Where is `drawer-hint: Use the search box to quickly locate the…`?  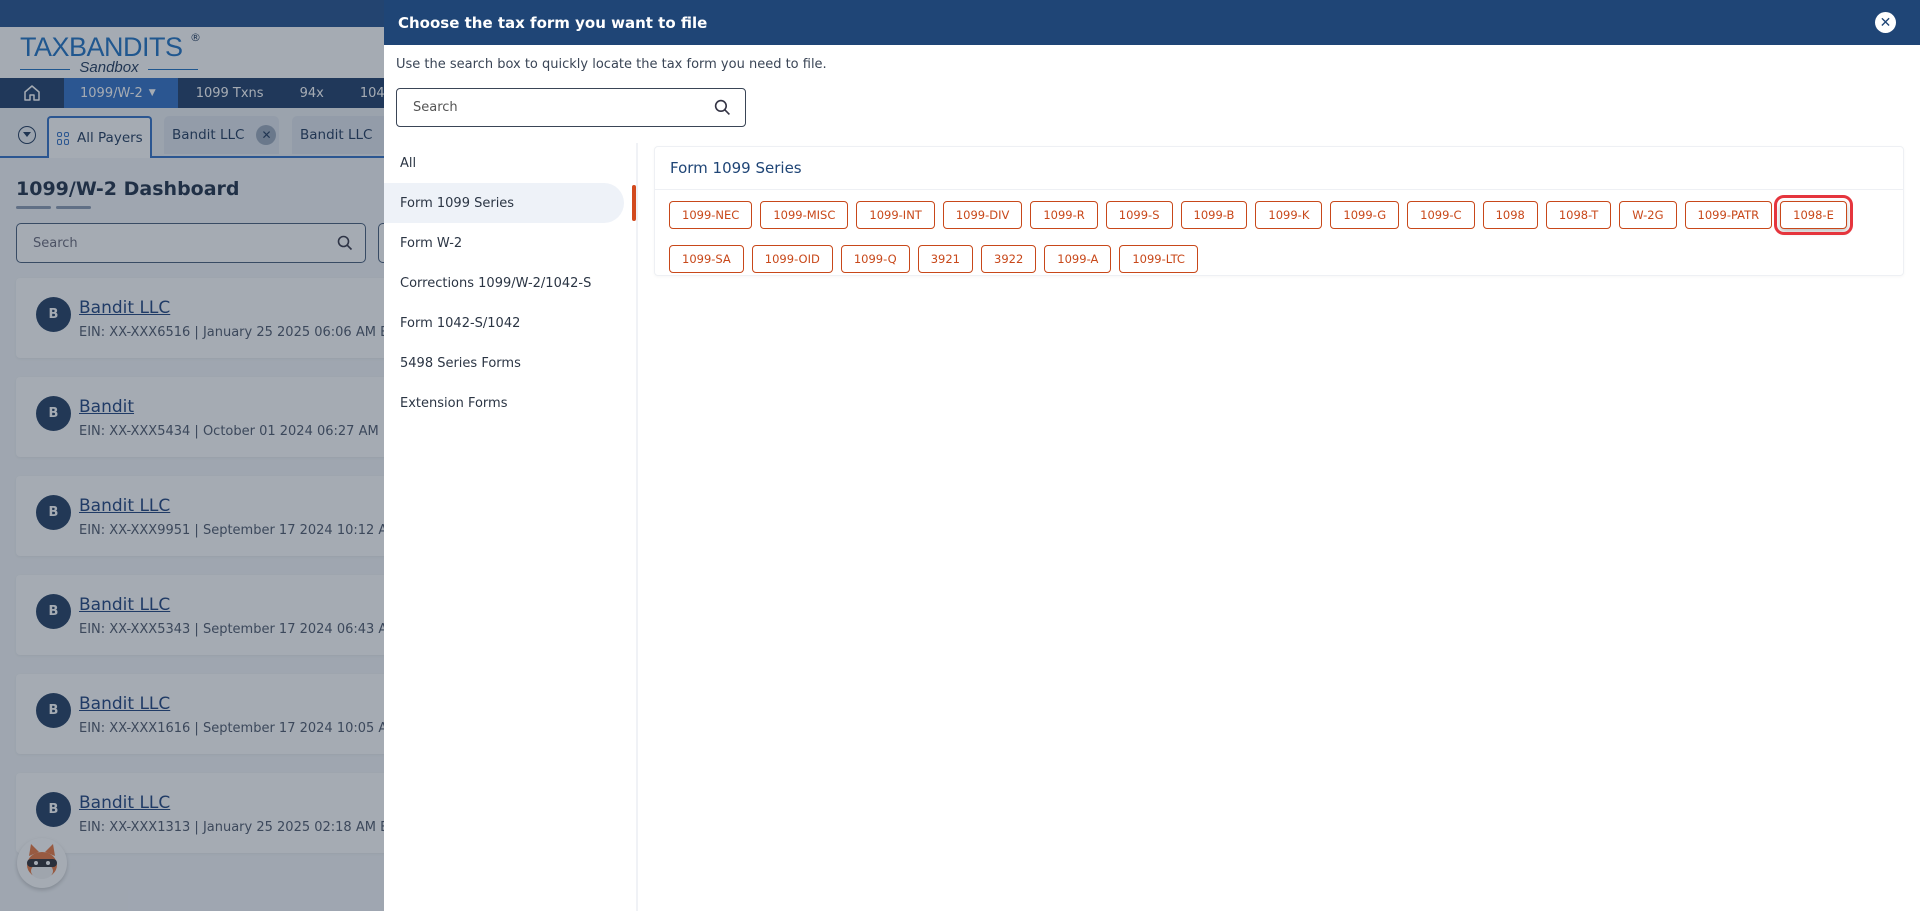 drawer-hint: Use the search box to quickly locate the… is located at coordinates (611, 64).